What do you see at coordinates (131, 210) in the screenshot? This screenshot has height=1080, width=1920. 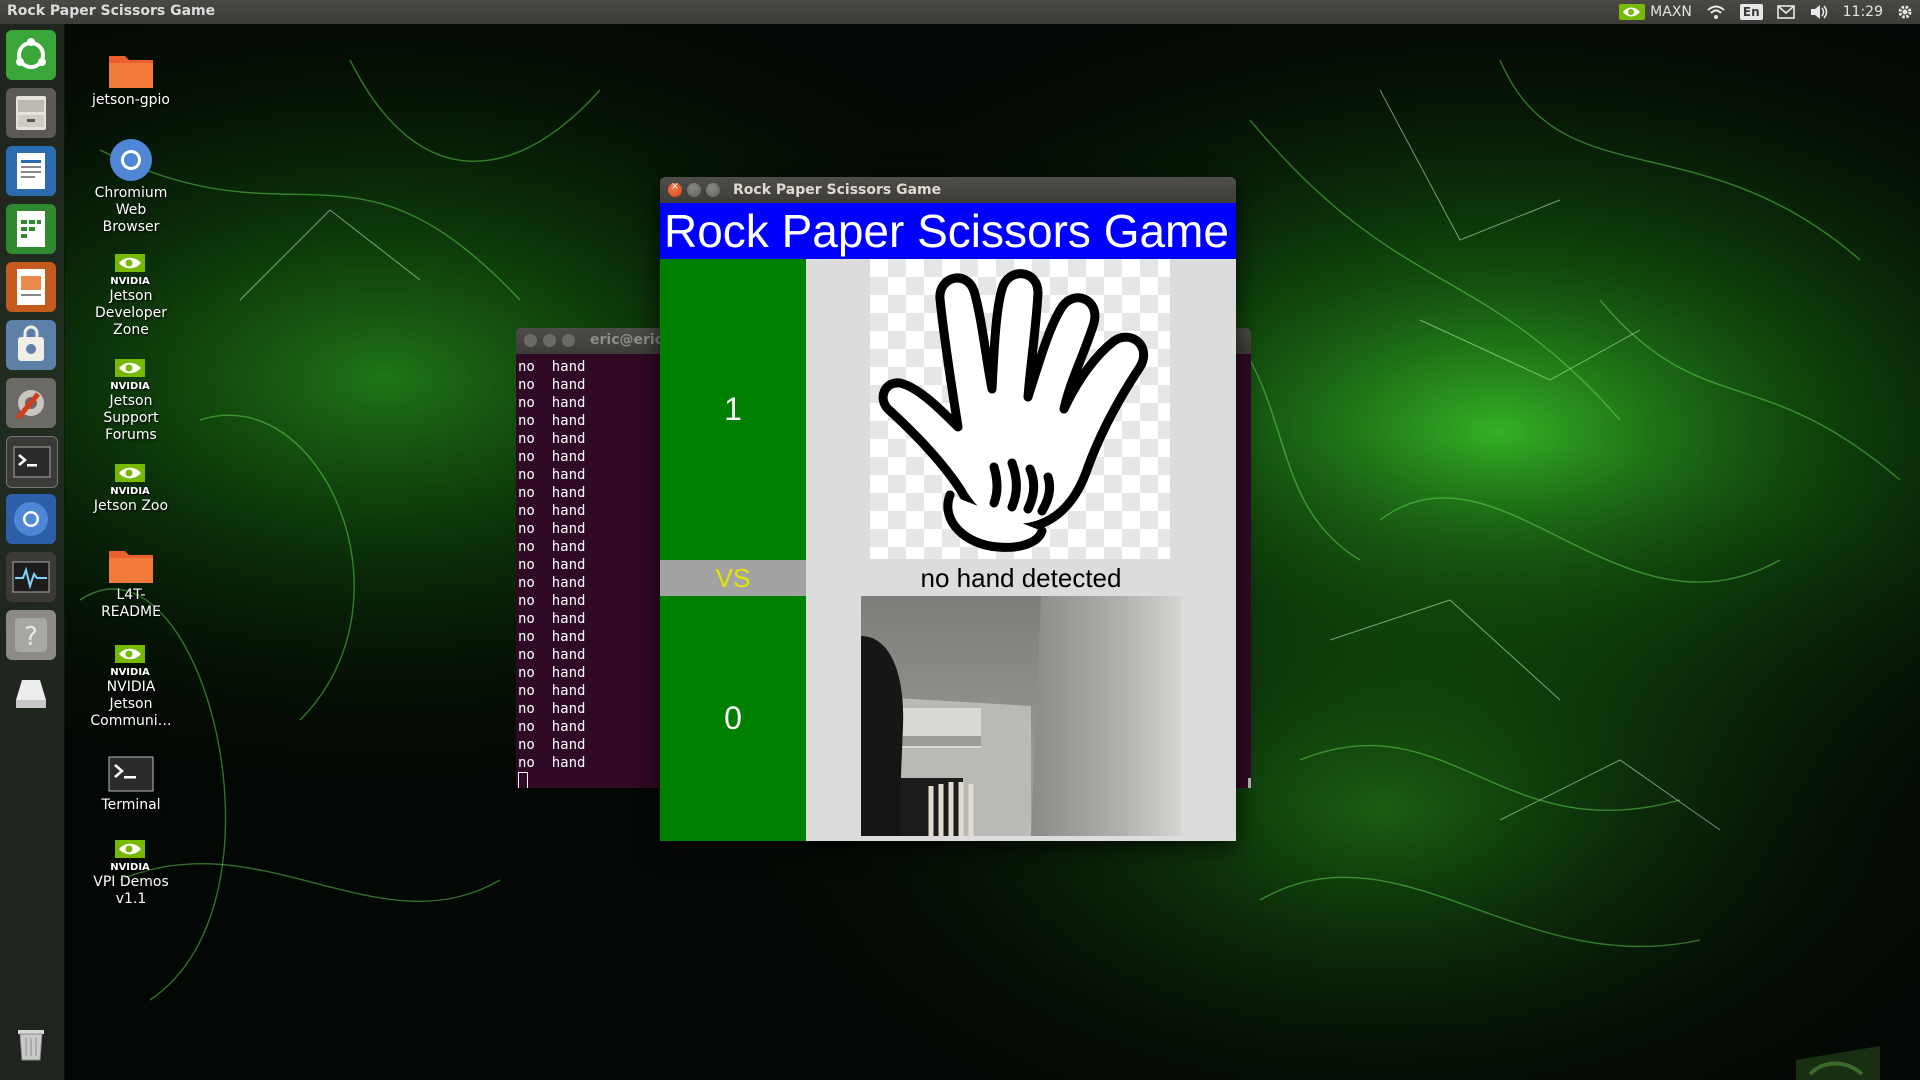 I see `desktop-icon-label: Chromium Web Browser` at bounding box center [131, 210].